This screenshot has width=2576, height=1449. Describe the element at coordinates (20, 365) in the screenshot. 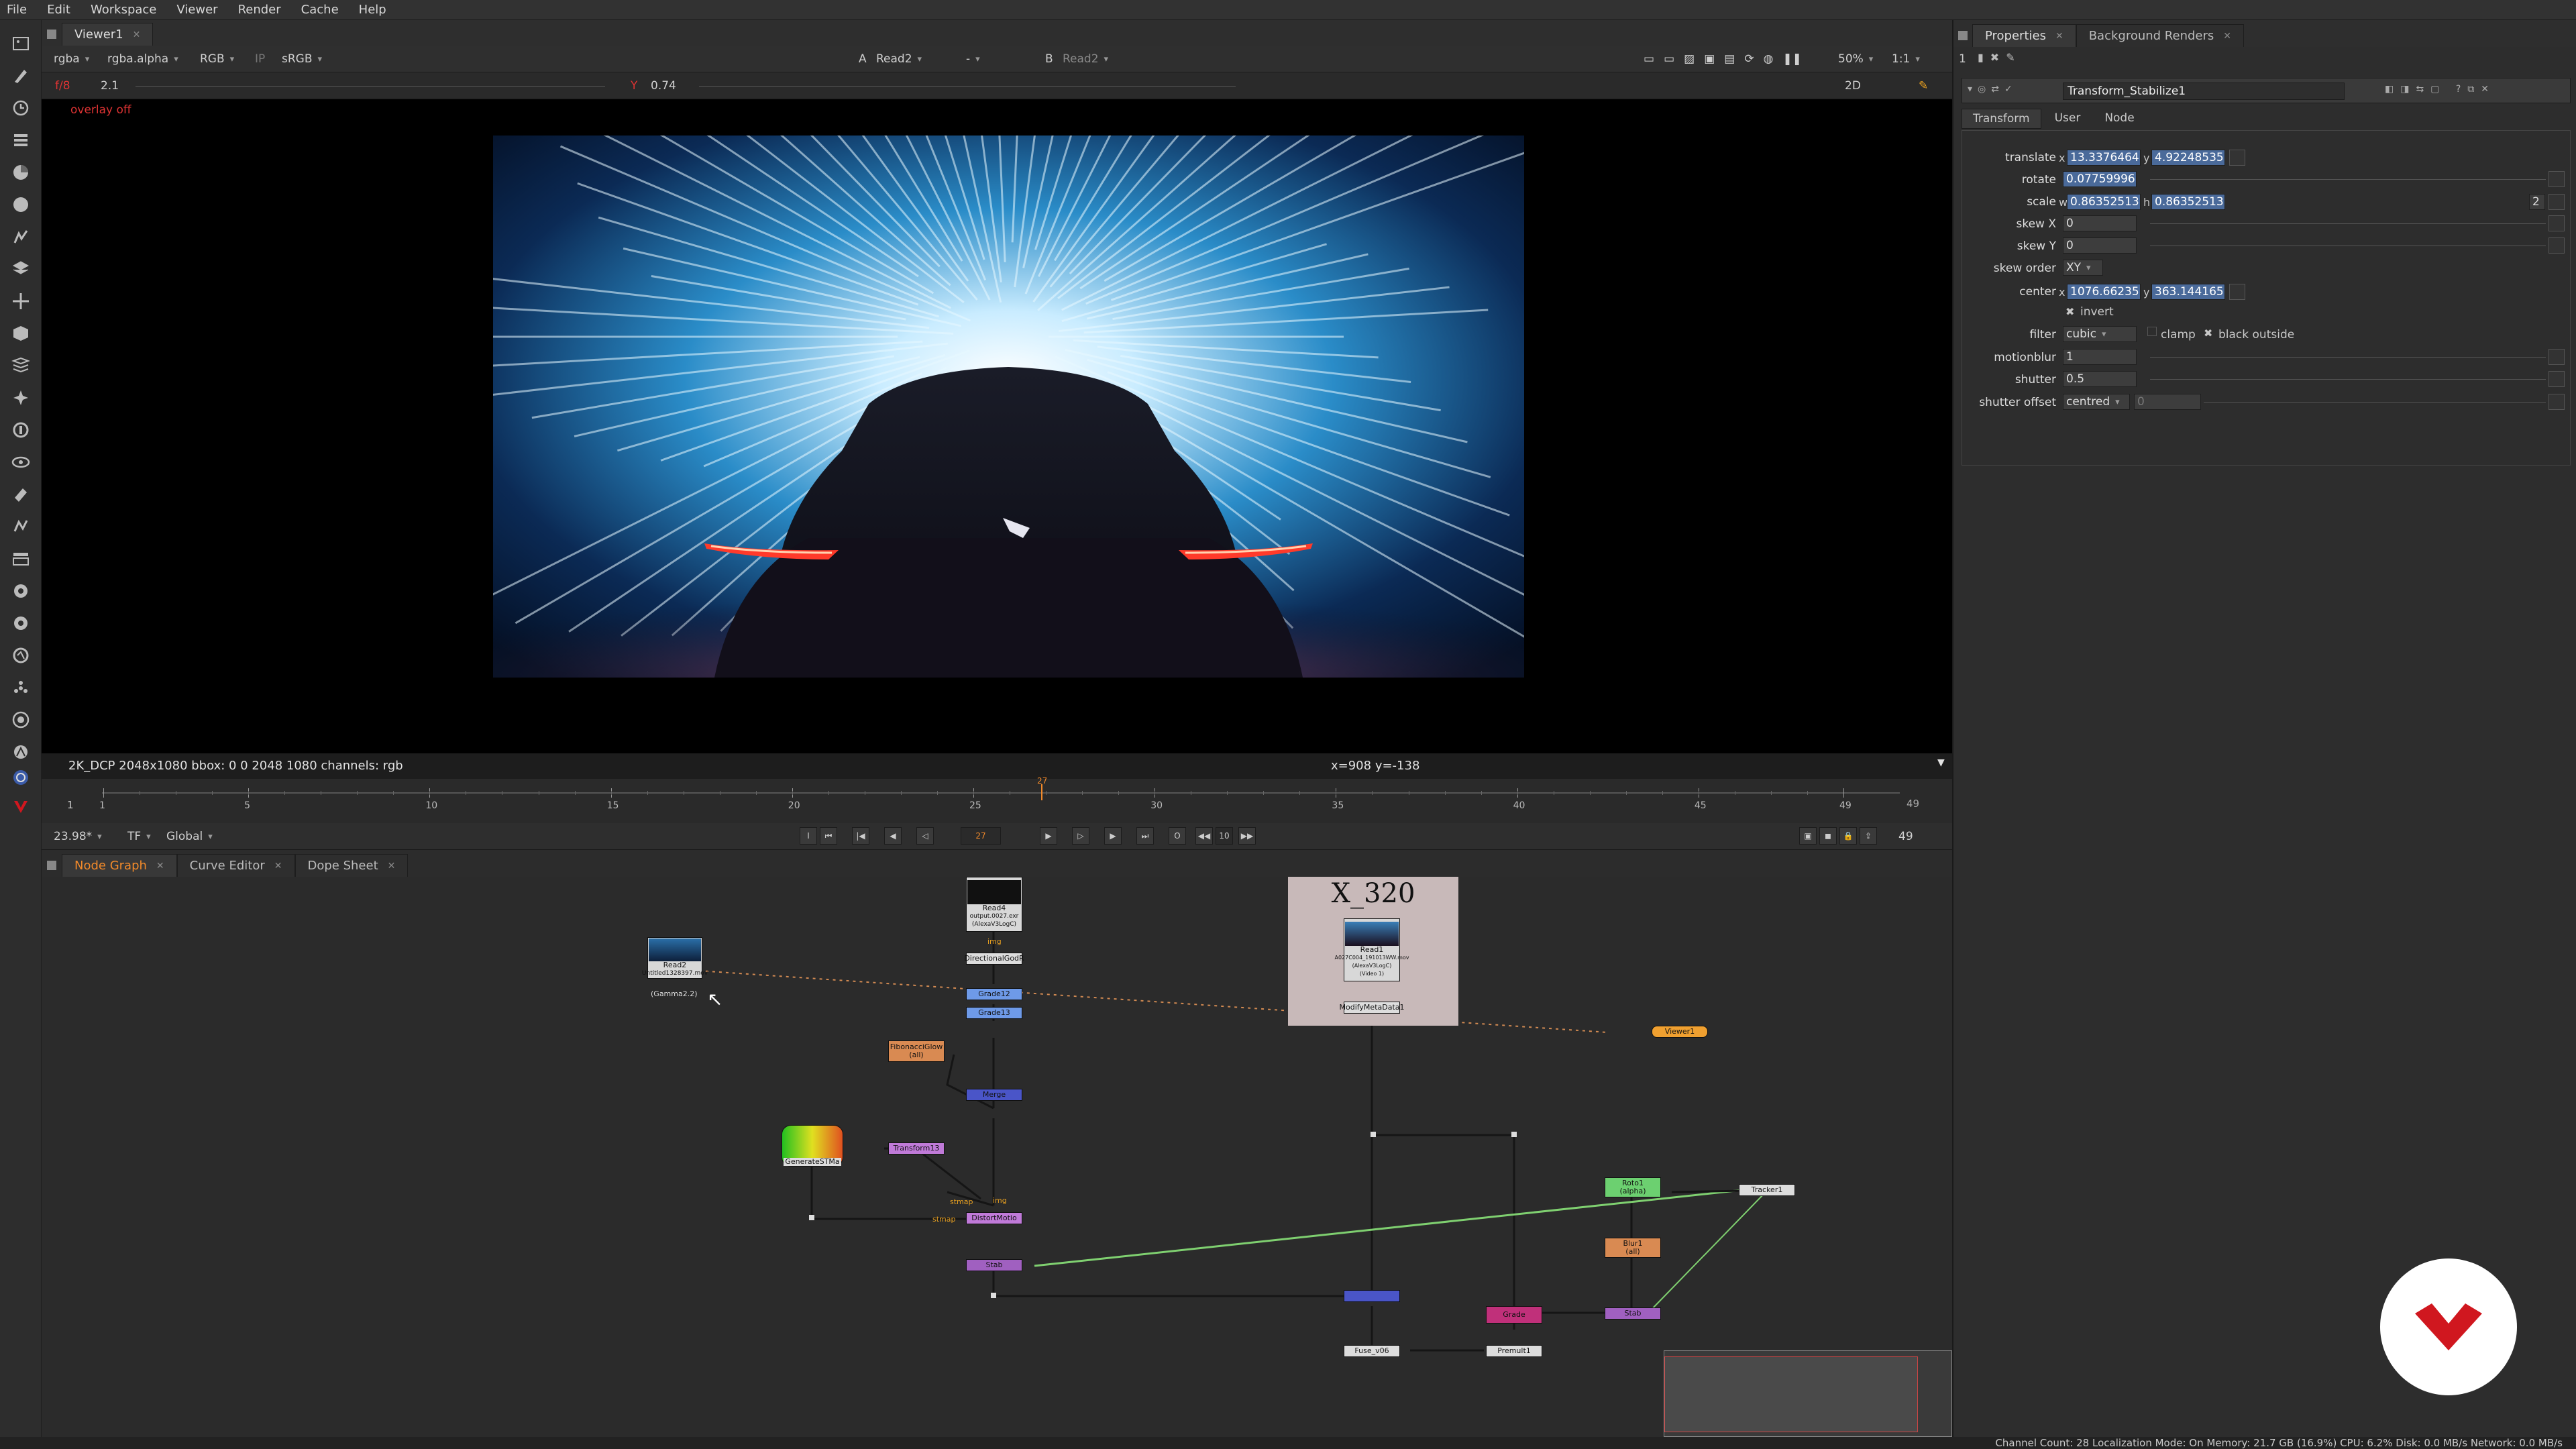

I see `views-icon` at that location.